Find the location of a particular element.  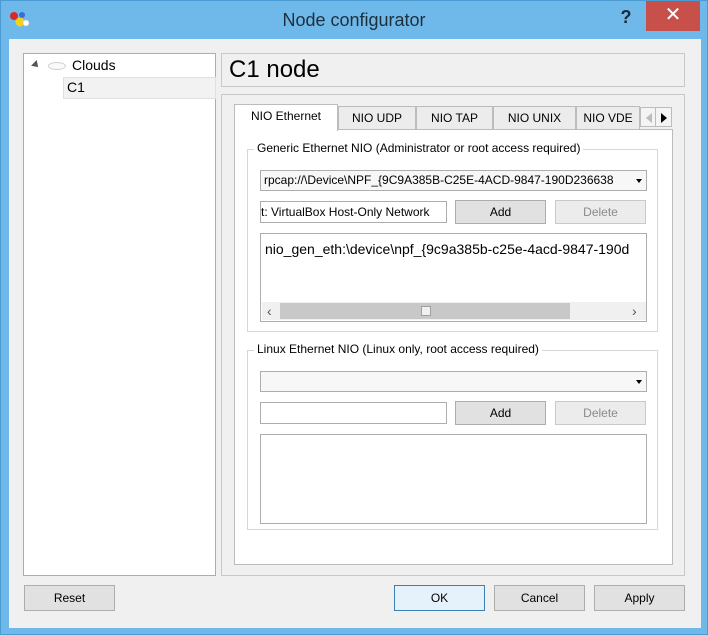

expand-arrow-icon is located at coordinates (36, 65).